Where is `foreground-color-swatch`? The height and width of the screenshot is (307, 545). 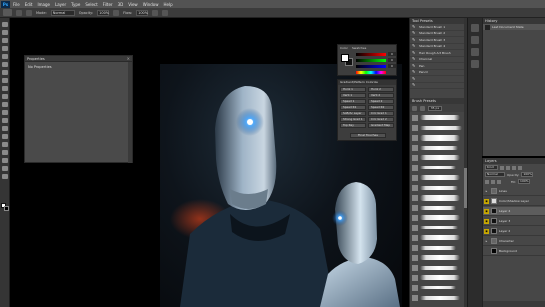
foreground-color-swatch is located at coordinates (345, 58).